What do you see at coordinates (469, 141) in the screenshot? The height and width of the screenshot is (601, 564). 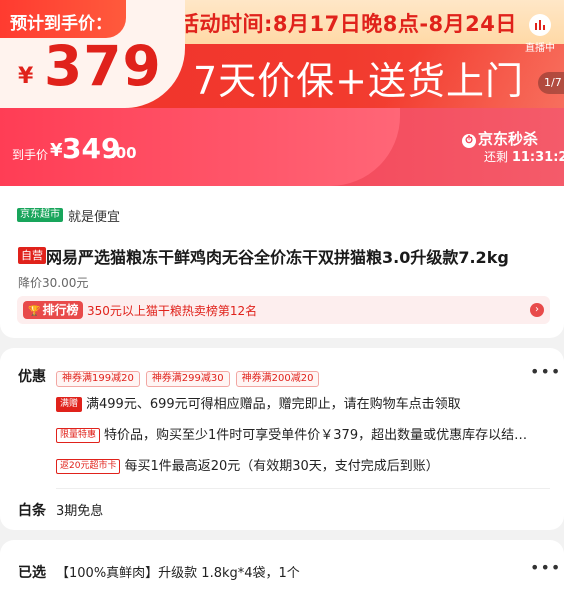 I see `seckill-clock-icon: ⏱` at bounding box center [469, 141].